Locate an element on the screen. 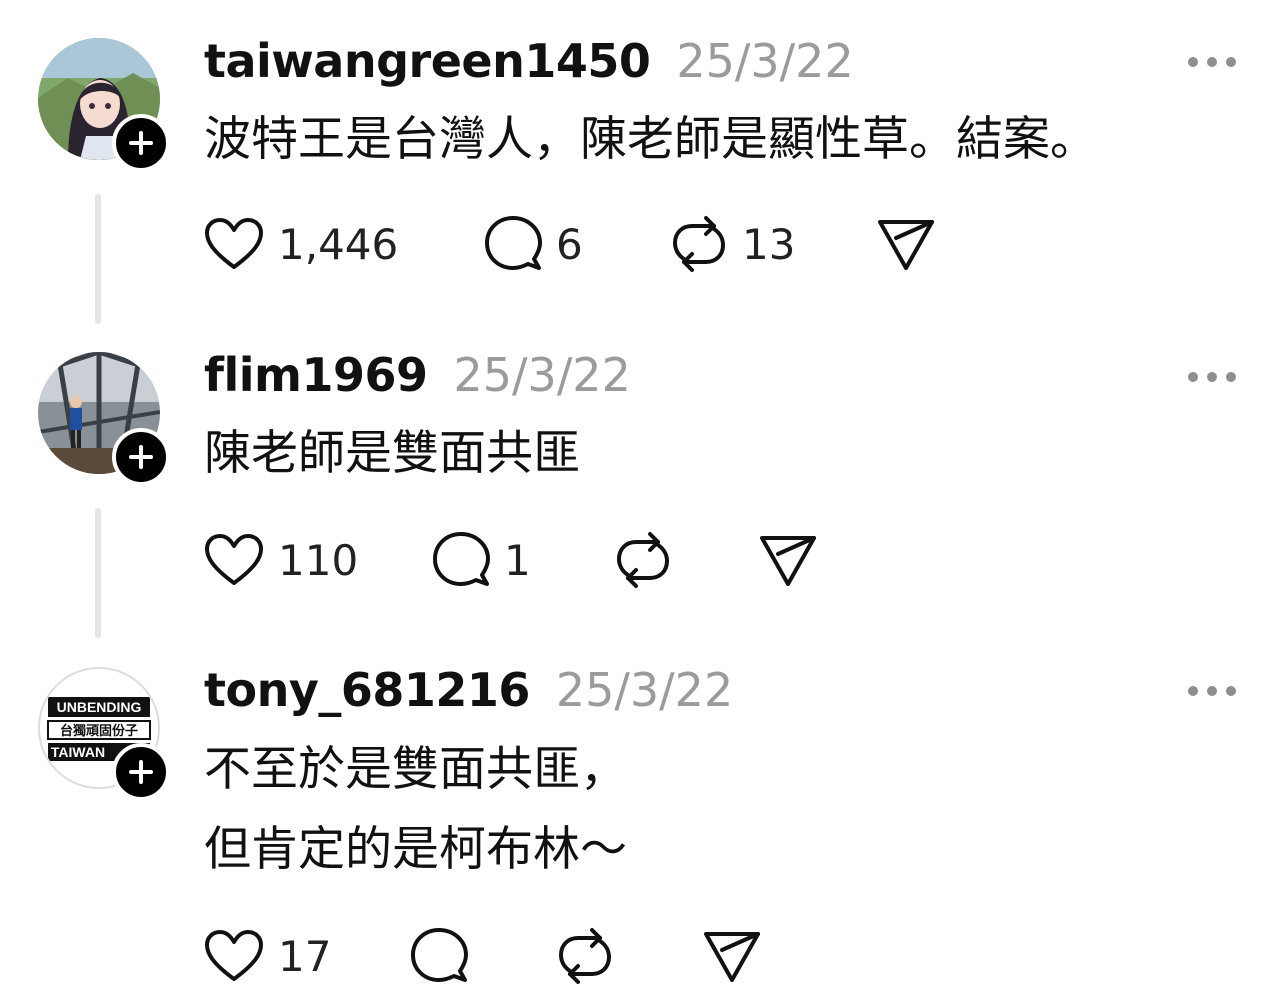 This screenshot has height=1002, width=1280. post-text: 波特王是台灣人，陳老師是顯性草。結案。 is located at coordinates (650, 140).